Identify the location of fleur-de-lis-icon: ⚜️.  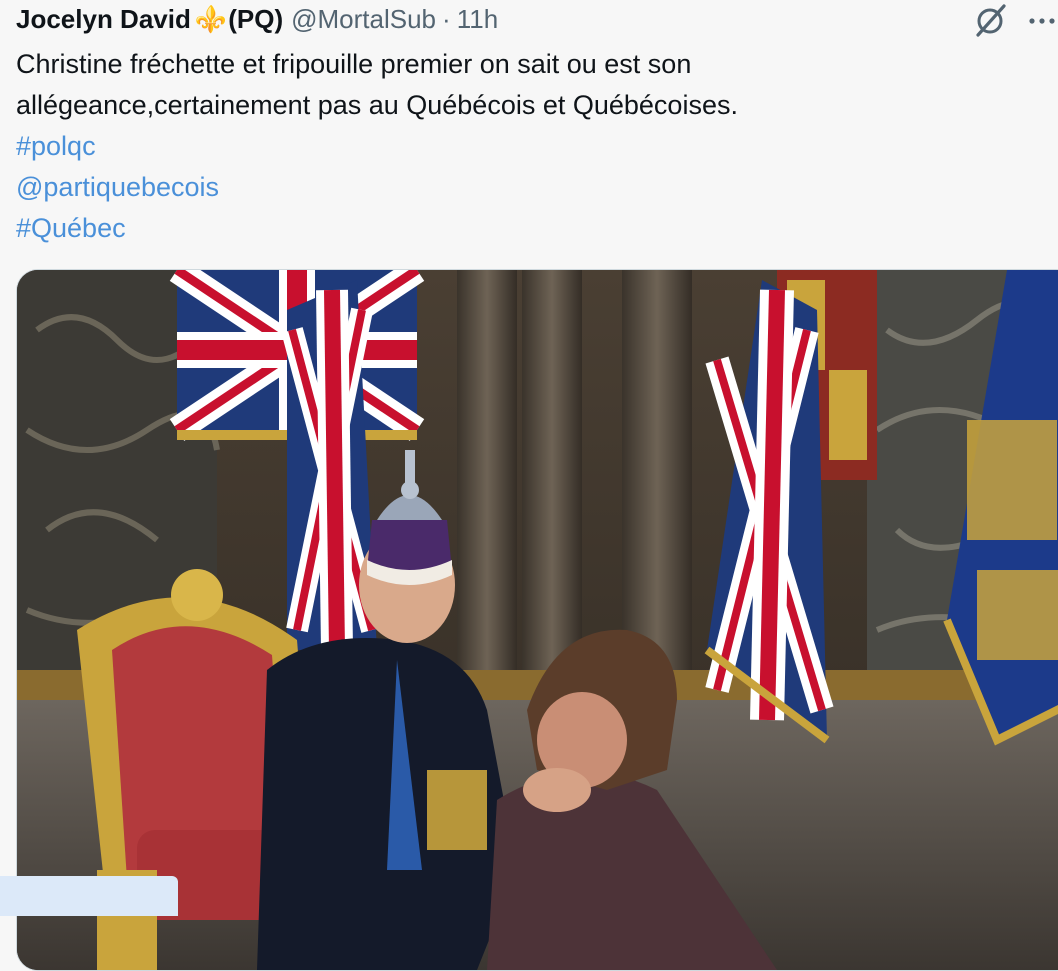
(211, 19).